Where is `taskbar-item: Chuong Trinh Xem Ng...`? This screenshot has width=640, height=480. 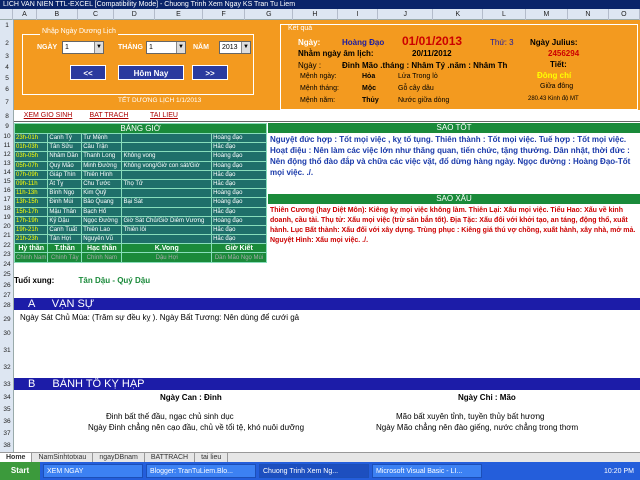 taskbar-item: Chuong Trinh Xem Ng... is located at coordinates (314, 471).